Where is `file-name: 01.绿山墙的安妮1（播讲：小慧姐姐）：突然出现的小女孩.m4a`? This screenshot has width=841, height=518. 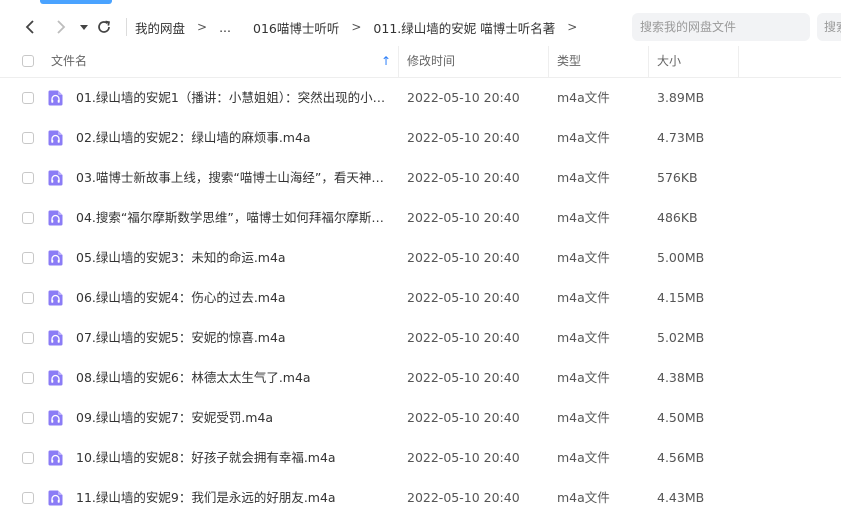
file-name: 01.绿山墙的安妮1（播讲：小慧姐姐）：突然出现的小女孩.m4a is located at coordinates (233, 98).